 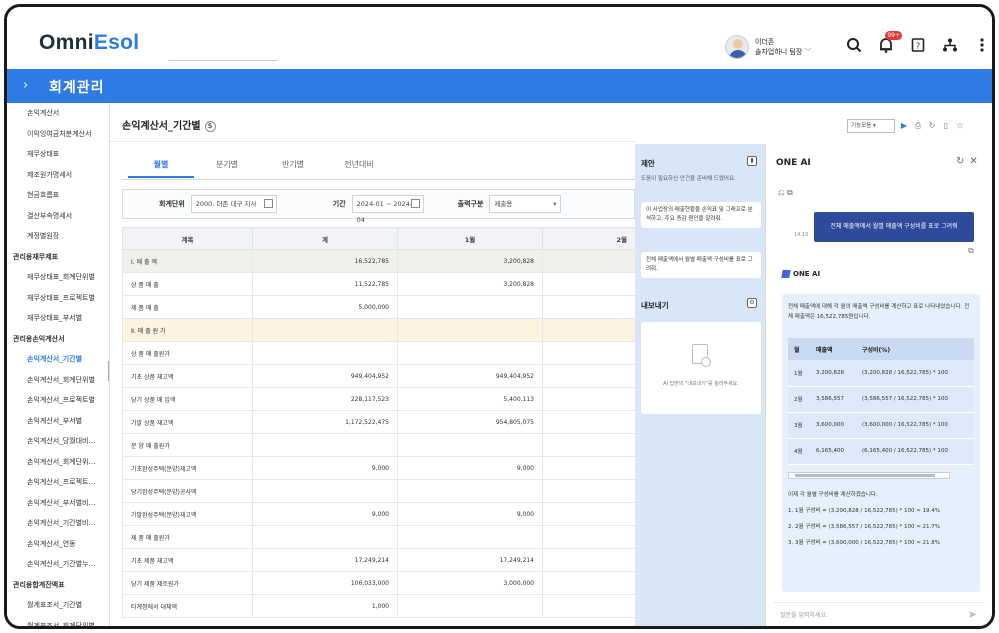 What do you see at coordinates (950, 46) in the screenshot?
I see `org-chart-icon` at bounding box center [950, 46].